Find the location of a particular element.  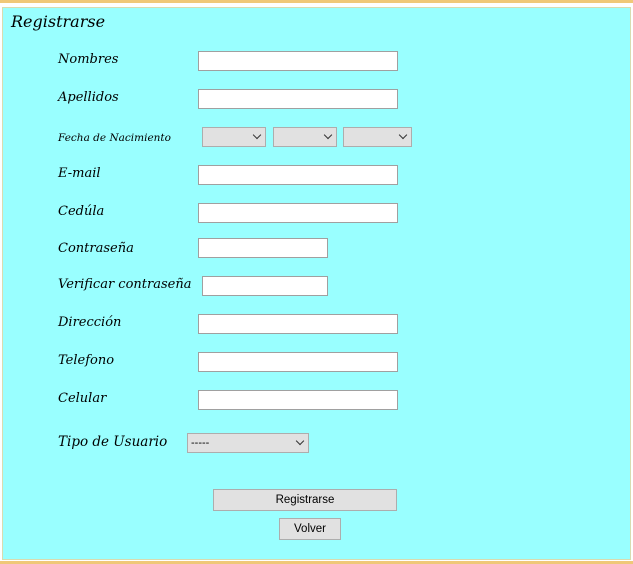

cedula-label: Cedúla is located at coordinates (81, 211).